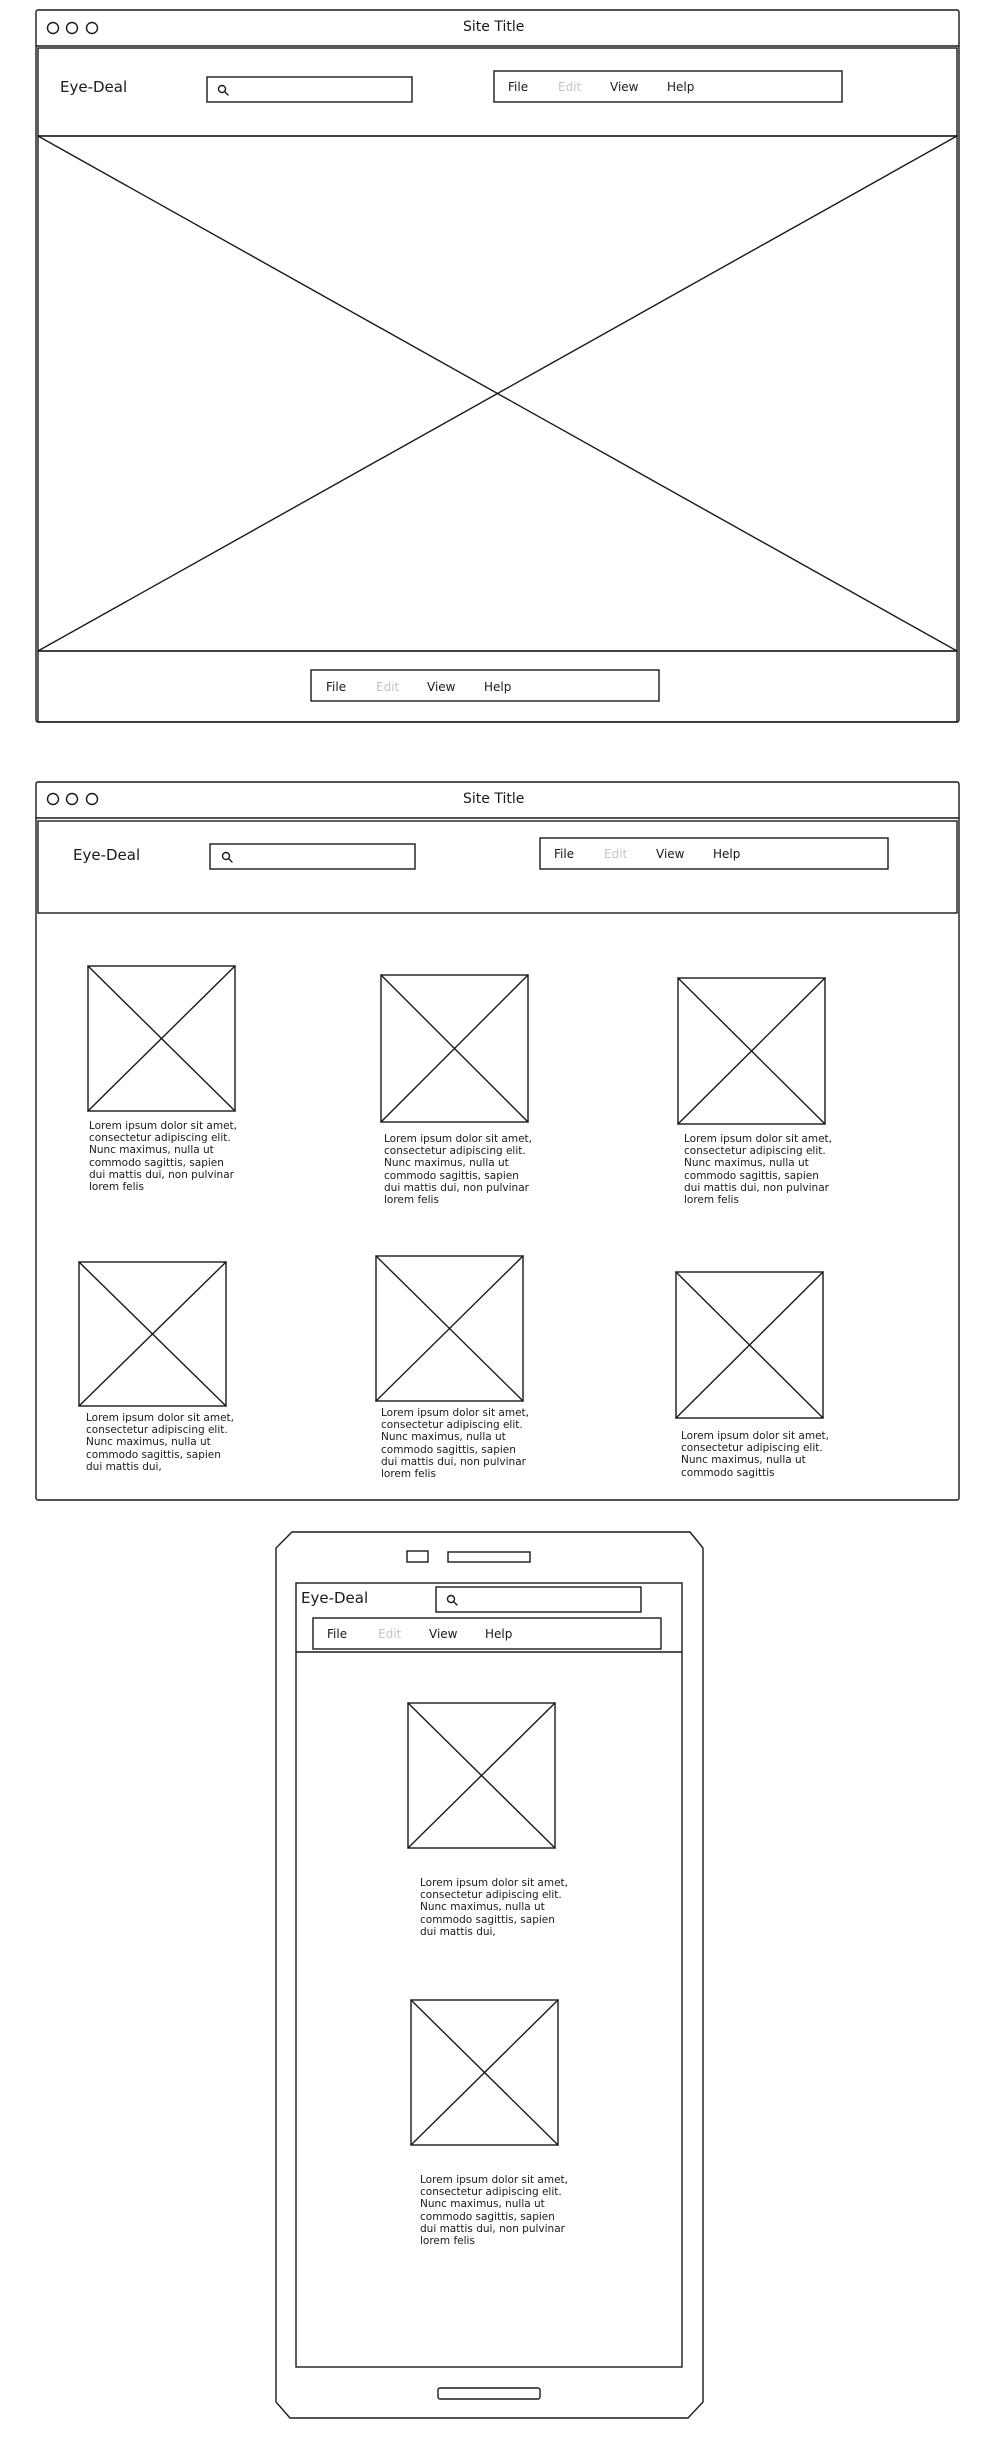 Image resolution: width=1000 pixels, height=2462 pixels. I want to click on footer-menu-item-file: File, so click(336, 687).